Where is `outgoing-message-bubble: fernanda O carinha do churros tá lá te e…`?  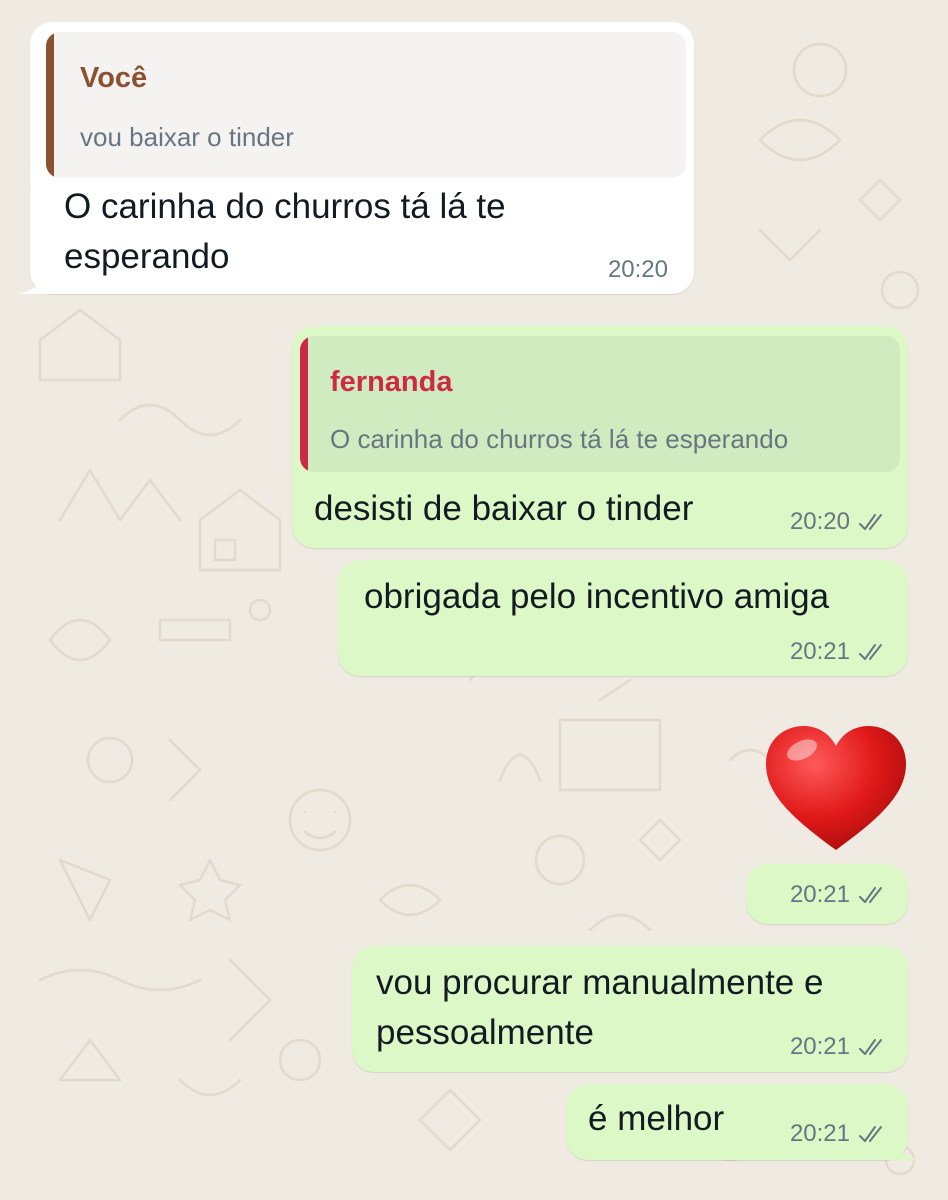
outgoing-message-bubble: fernanda O carinha do churros tá lá te e… is located at coordinates (600, 437).